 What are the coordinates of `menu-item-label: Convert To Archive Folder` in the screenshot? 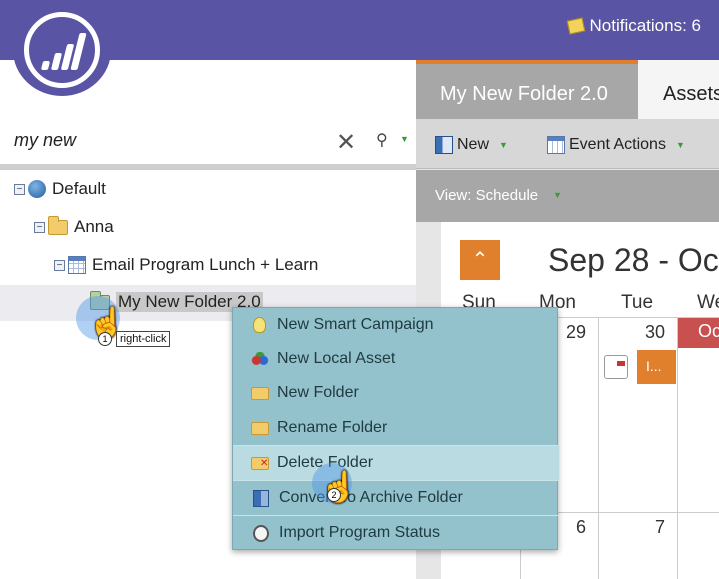 It's located at (371, 497).